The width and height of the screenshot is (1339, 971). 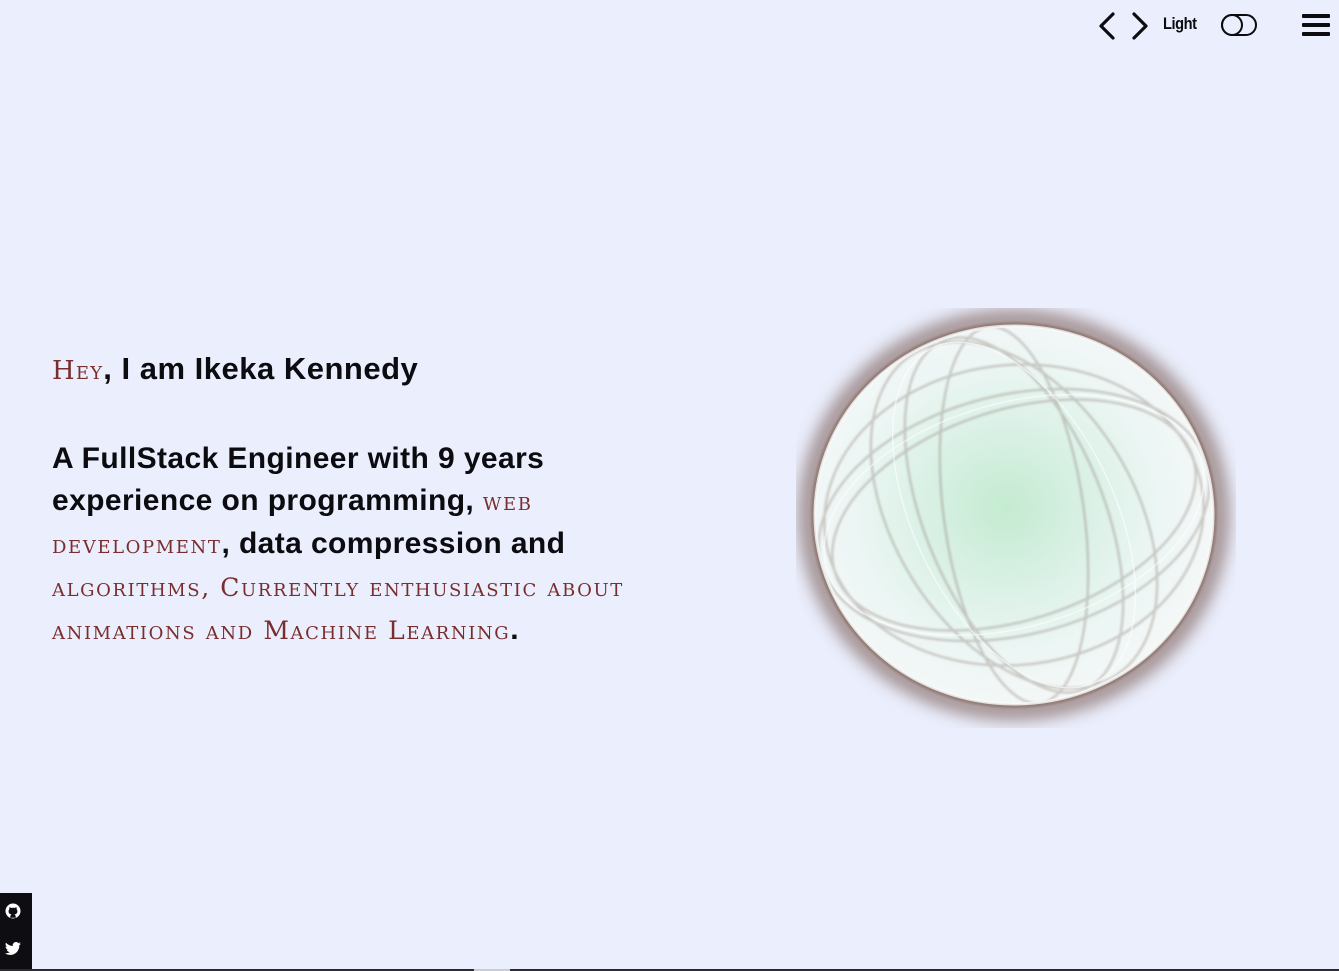 What do you see at coordinates (1016, 518) in the screenshot?
I see `globe-animation` at bounding box center [1016, 518].